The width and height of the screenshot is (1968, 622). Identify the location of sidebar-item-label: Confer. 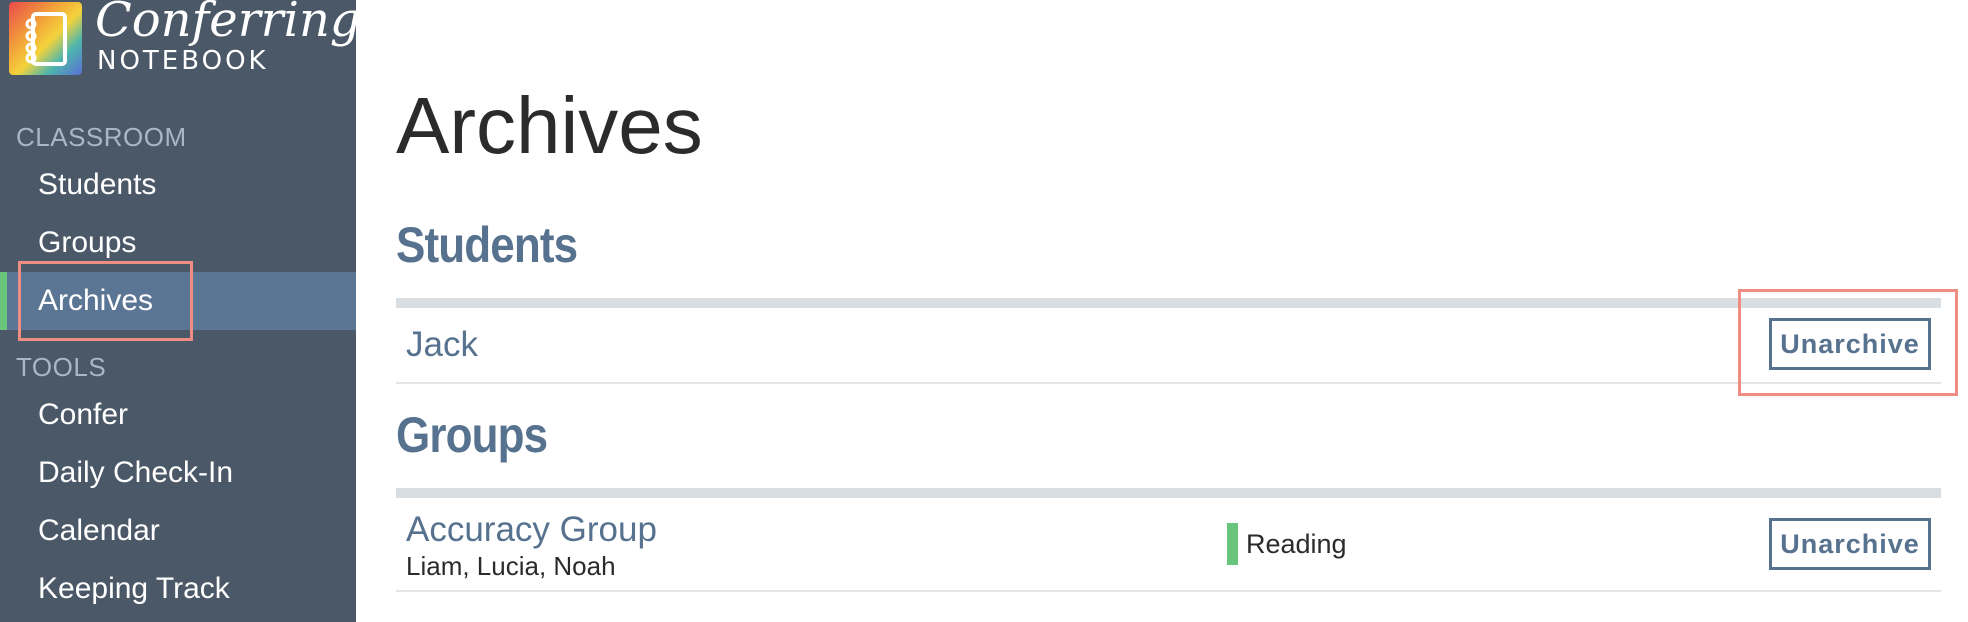
(83, 414).